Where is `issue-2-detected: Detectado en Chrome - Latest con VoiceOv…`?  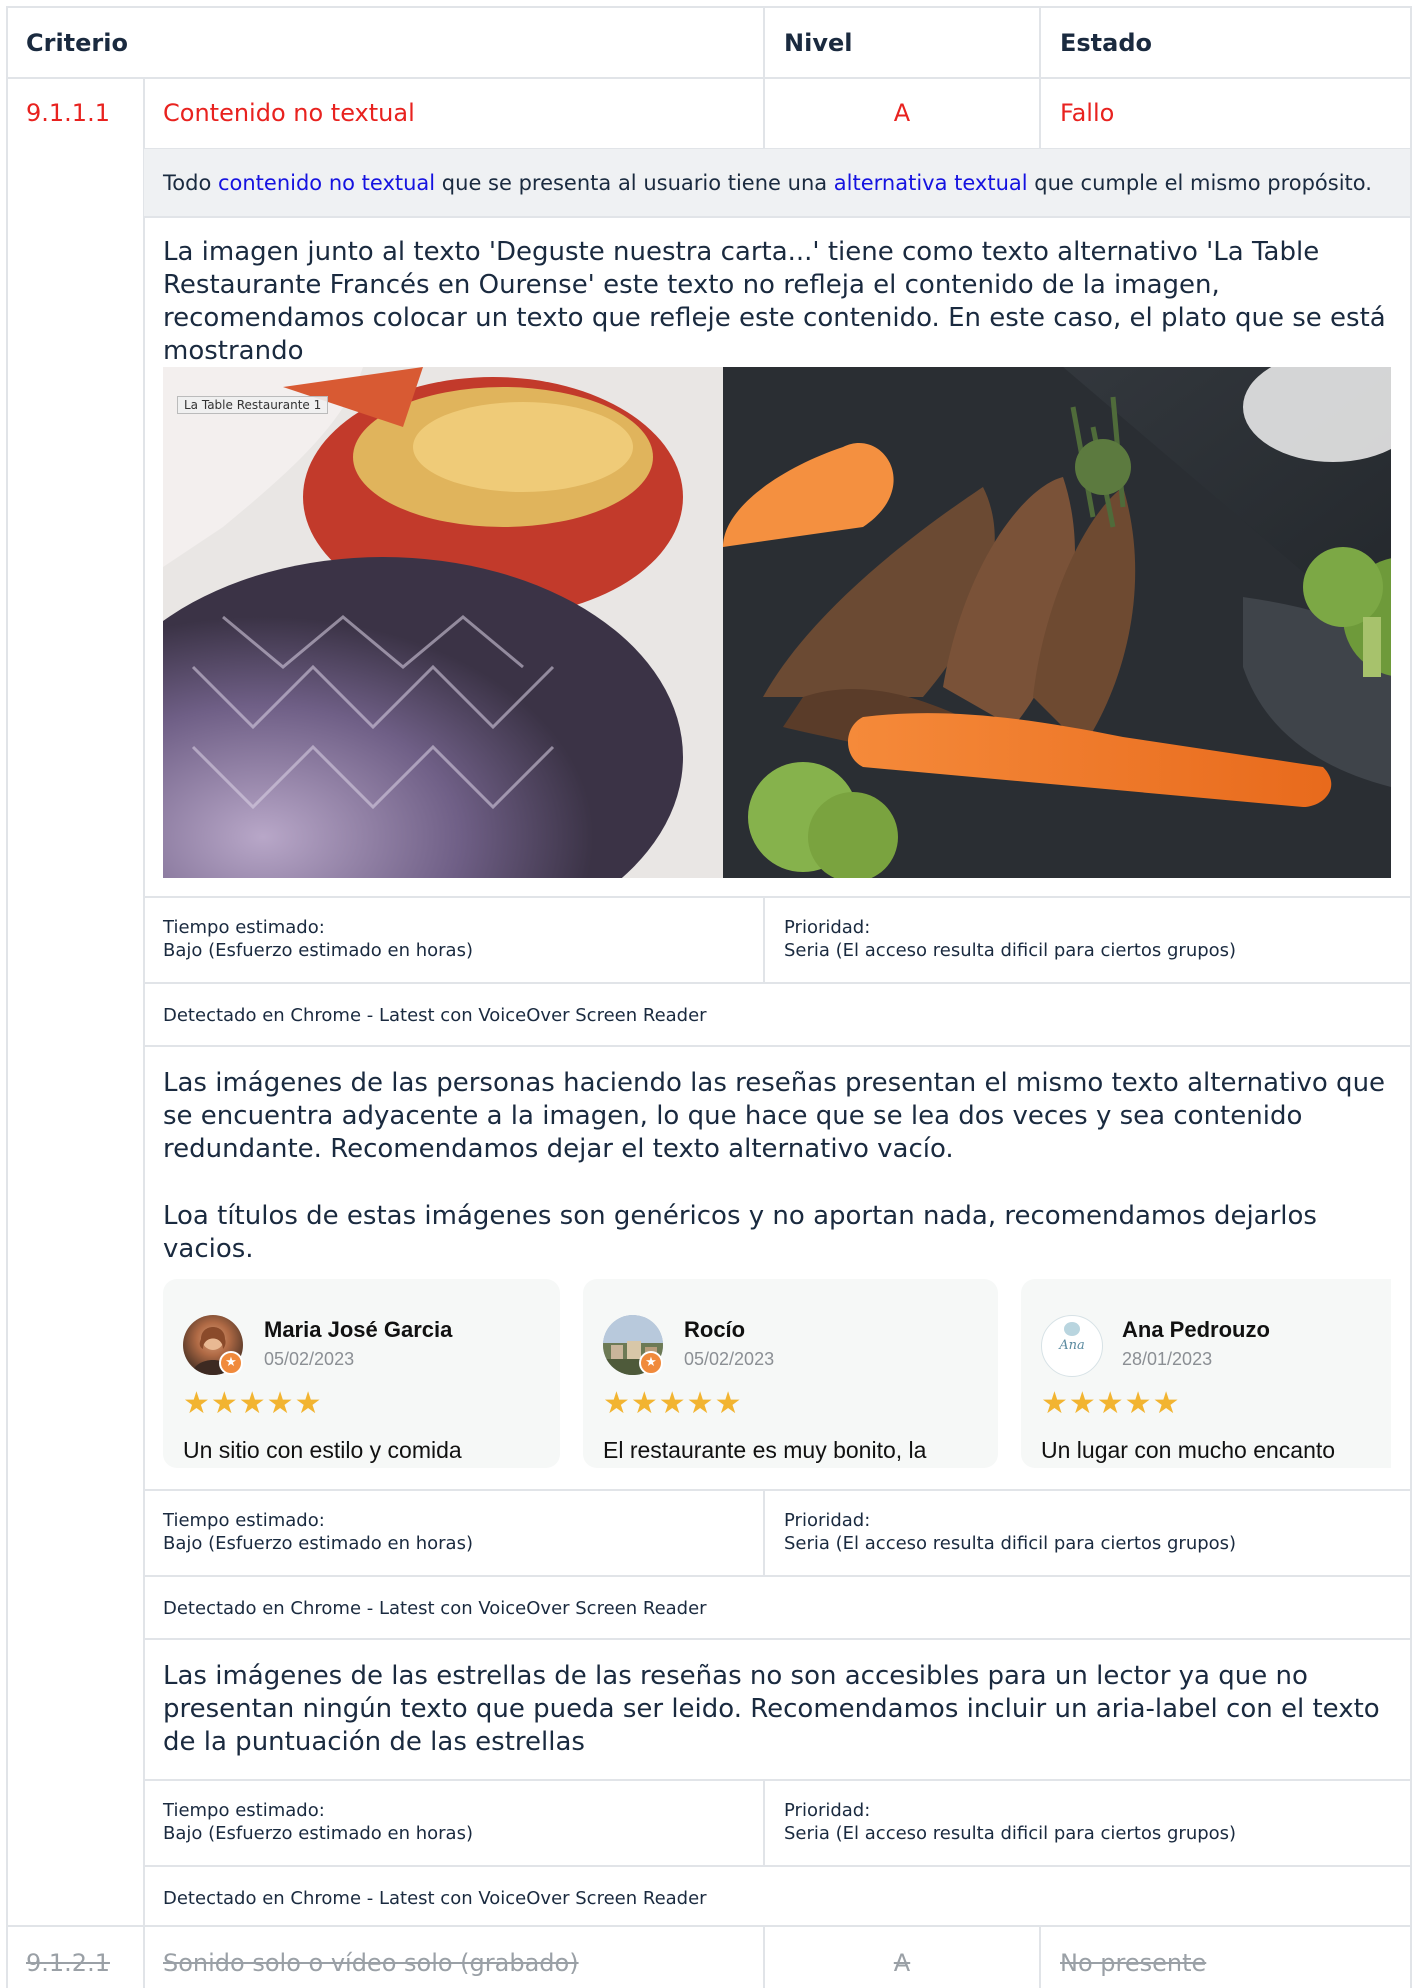
issue-2-detected: Detectado en Chrome - Latest con VoiceOv… is located at coordinates (435, 1608).